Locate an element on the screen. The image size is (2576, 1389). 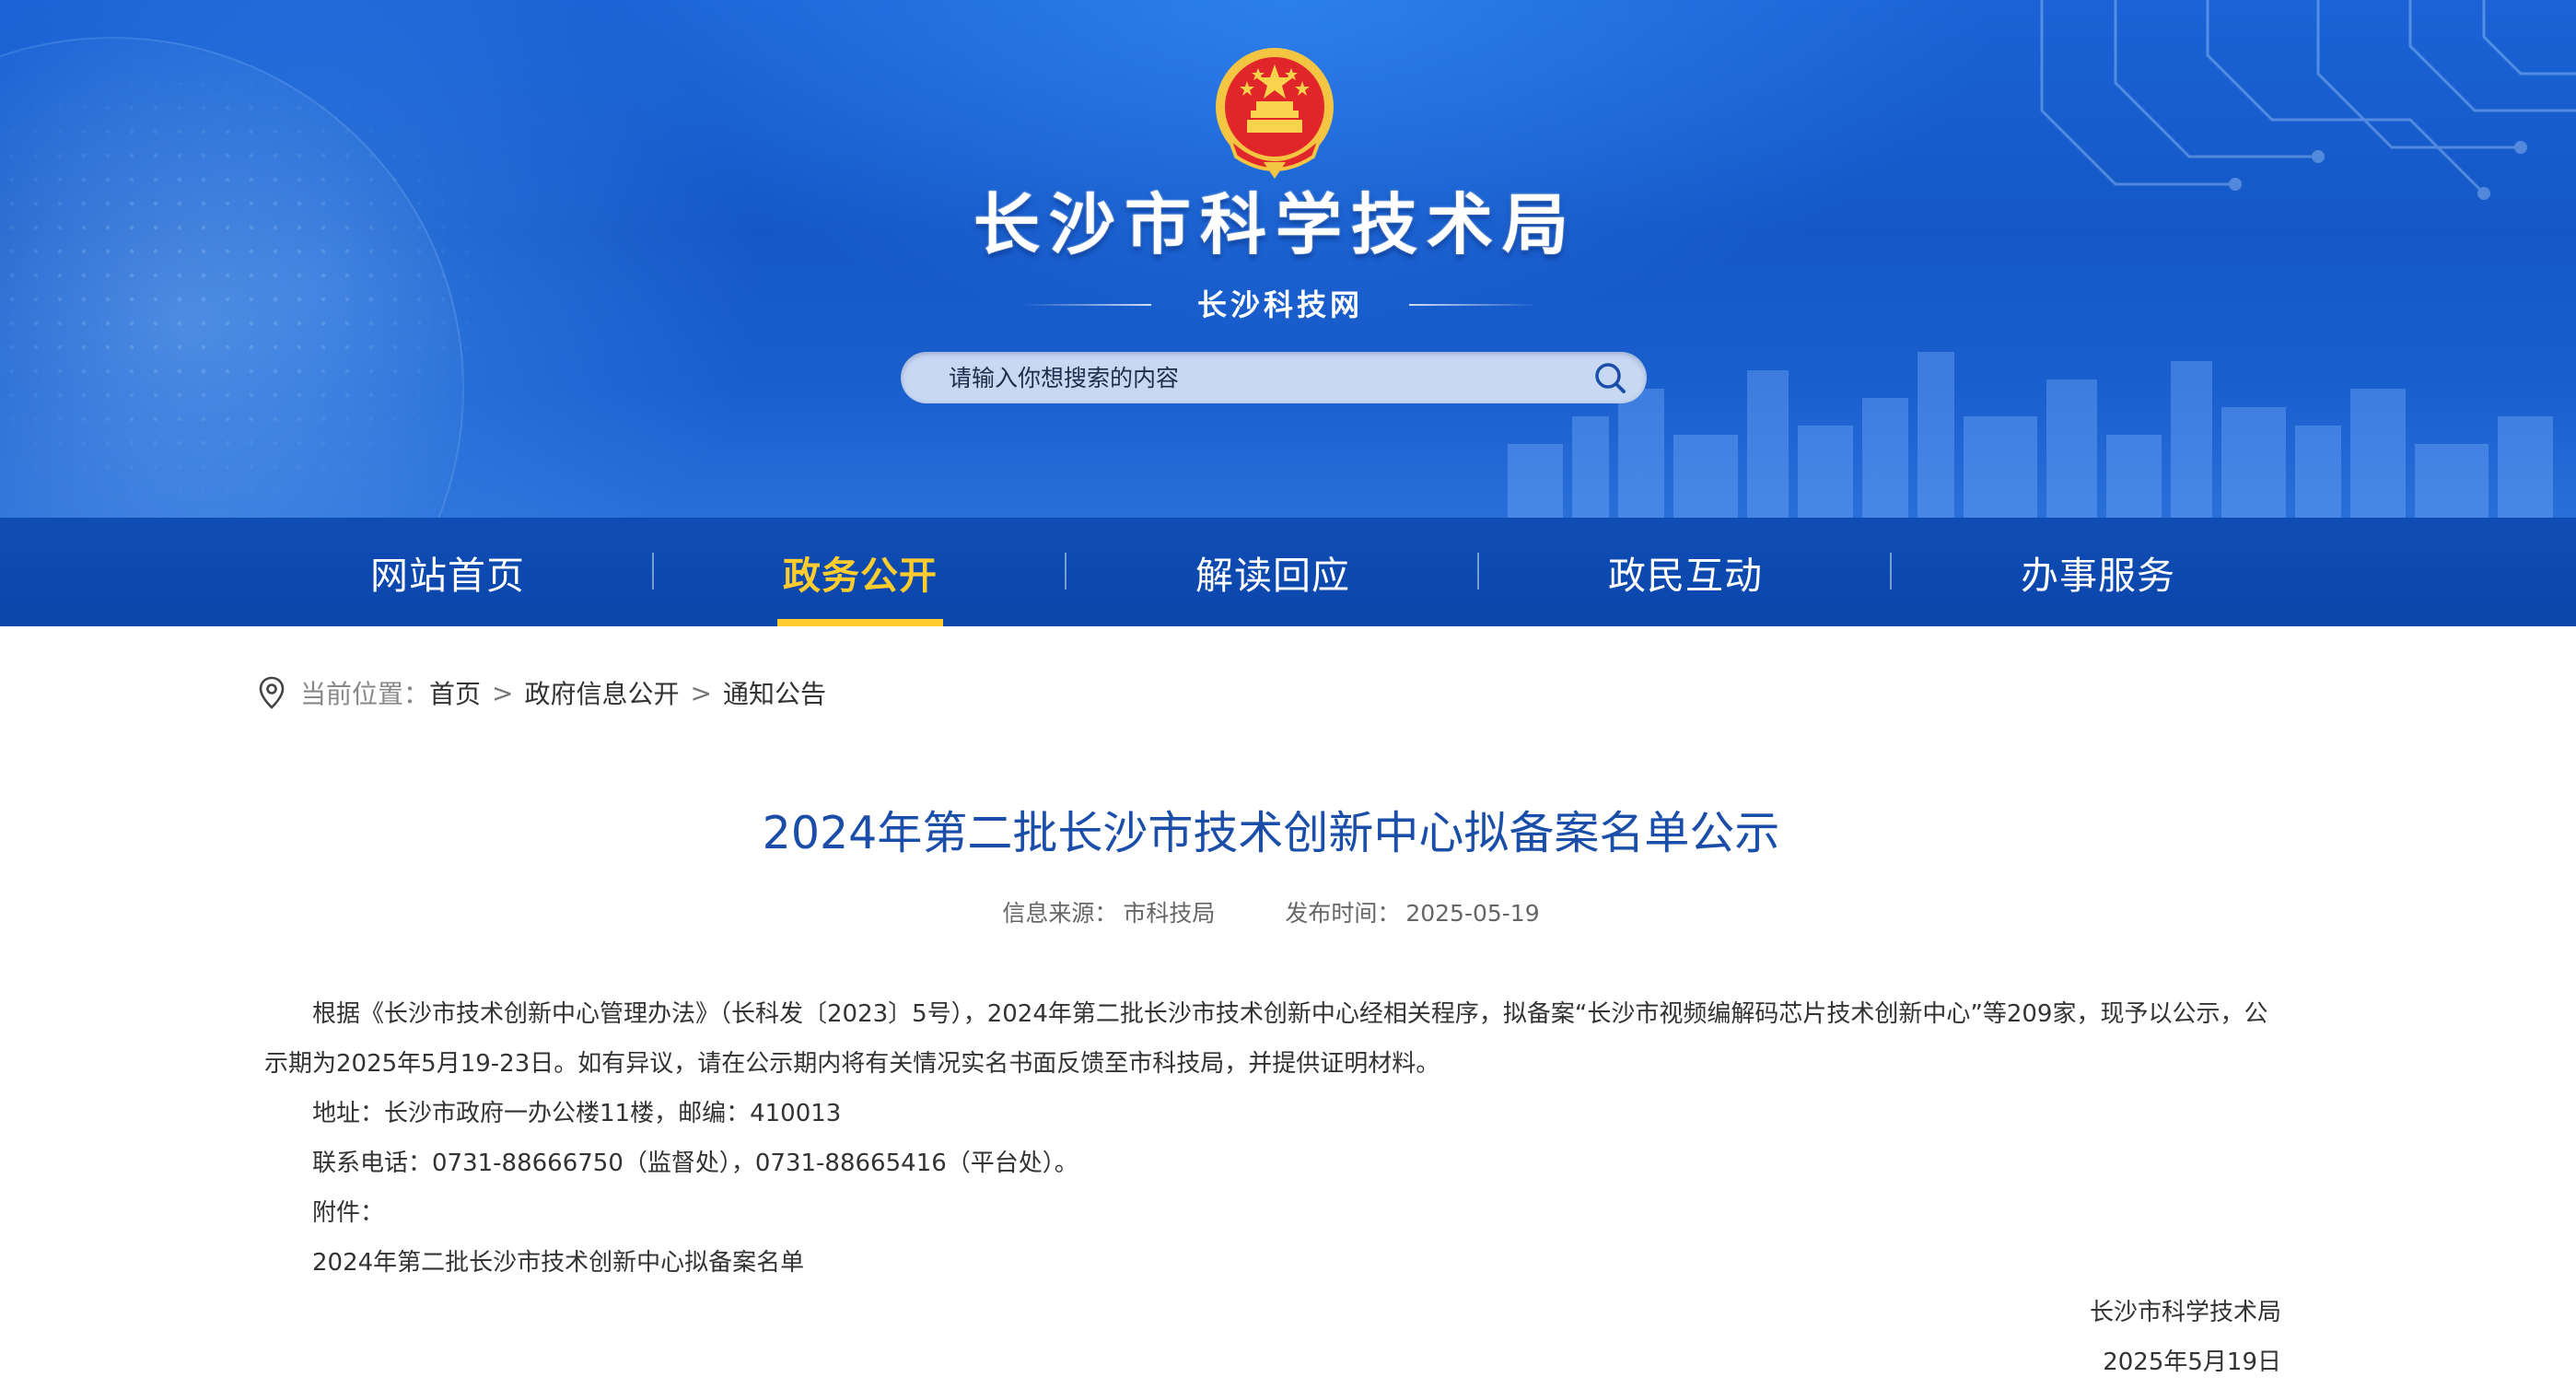
breadcrumb-item-notices: 通知公告 is located at coordinates (774, 693).